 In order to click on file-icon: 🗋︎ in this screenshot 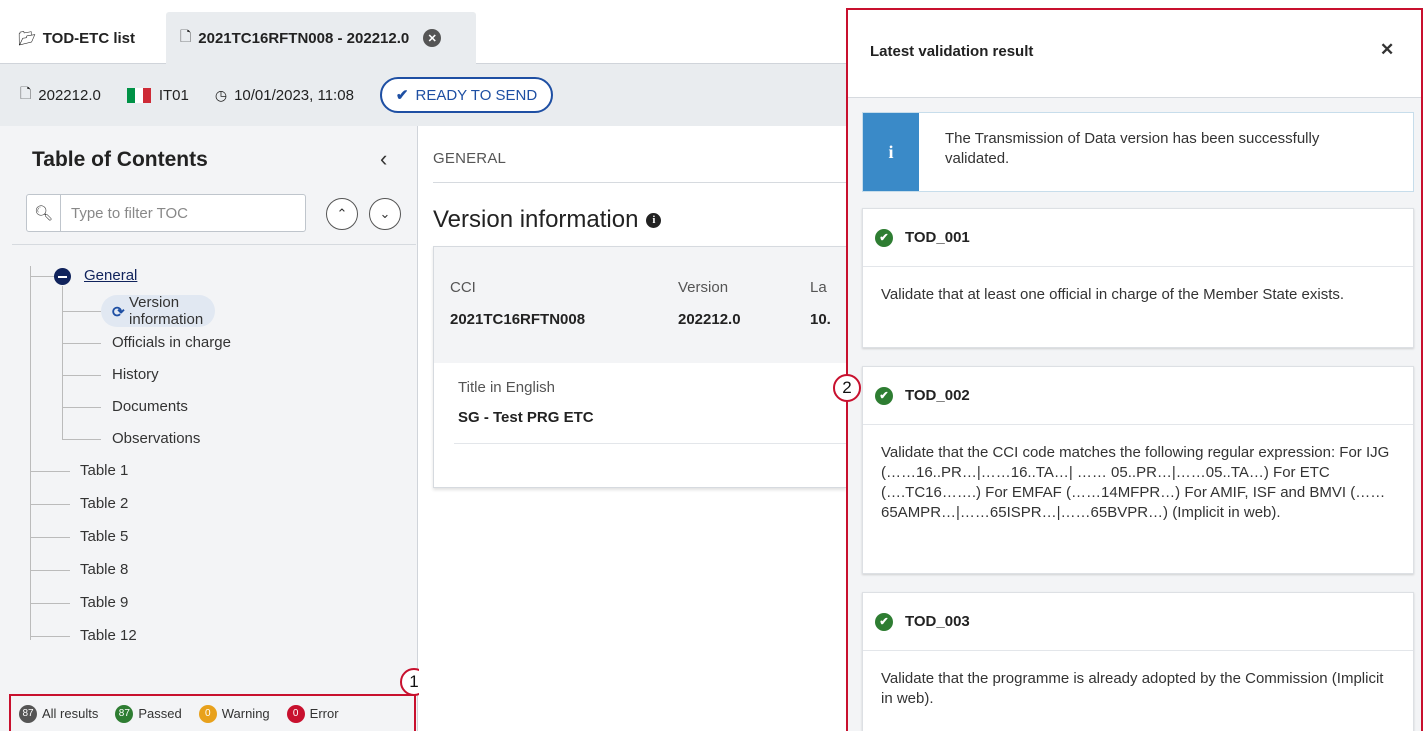, I will do `click(186, 36)`.